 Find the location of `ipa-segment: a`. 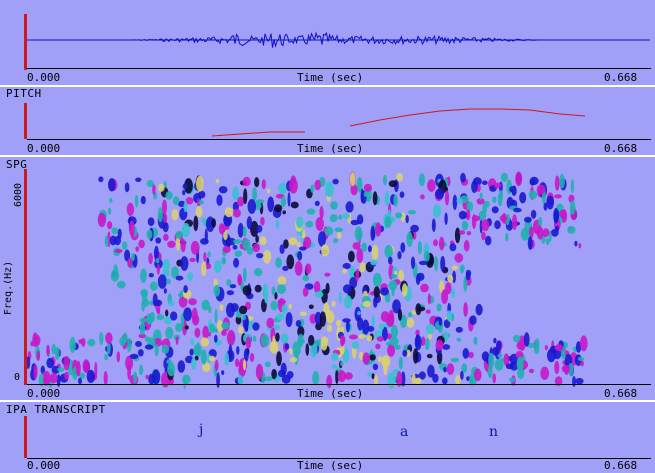

ipa-segment: a is located at coordinates (404, 432).